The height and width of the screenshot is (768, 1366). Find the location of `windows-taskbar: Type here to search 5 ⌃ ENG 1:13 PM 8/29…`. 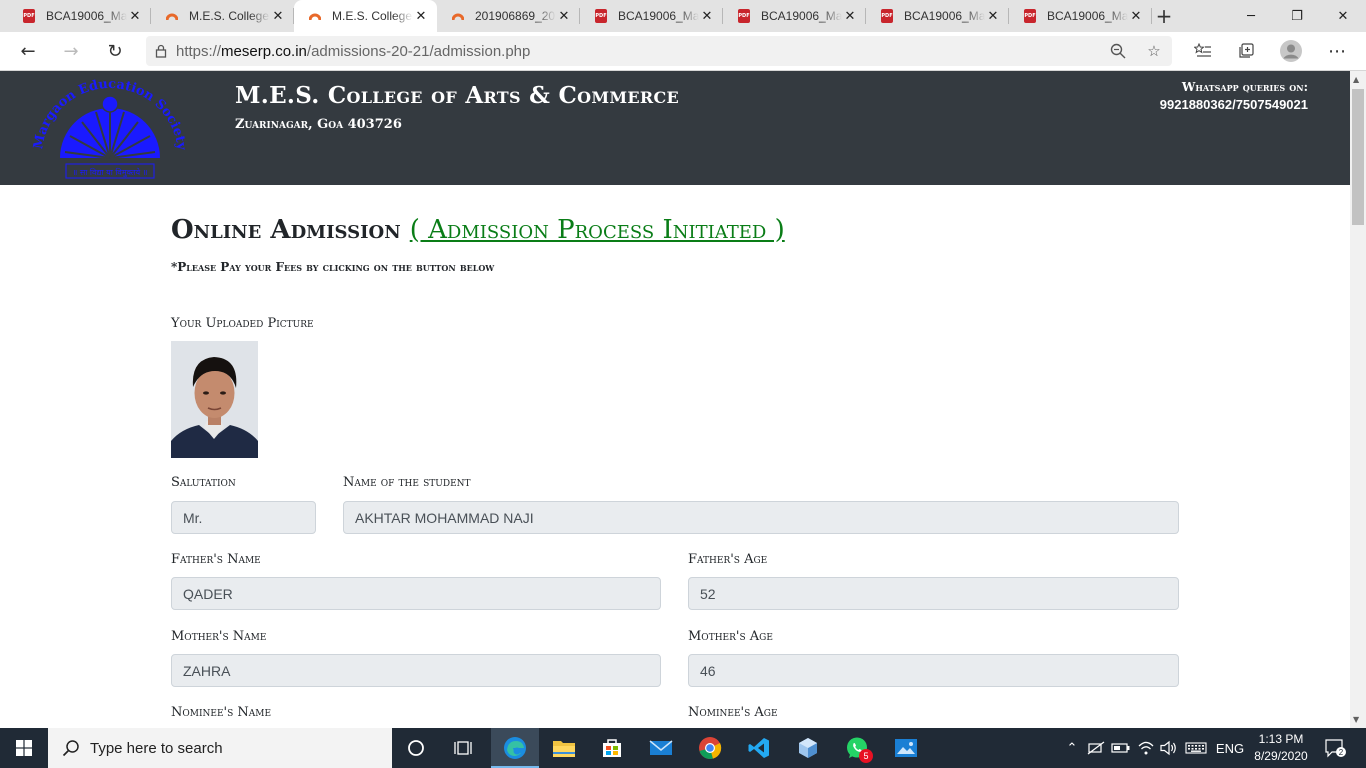

windows-taskbar: Type here to search 5 ⌃ ENG 1:13 PM 8/29… is located at coordinates (683, 748).